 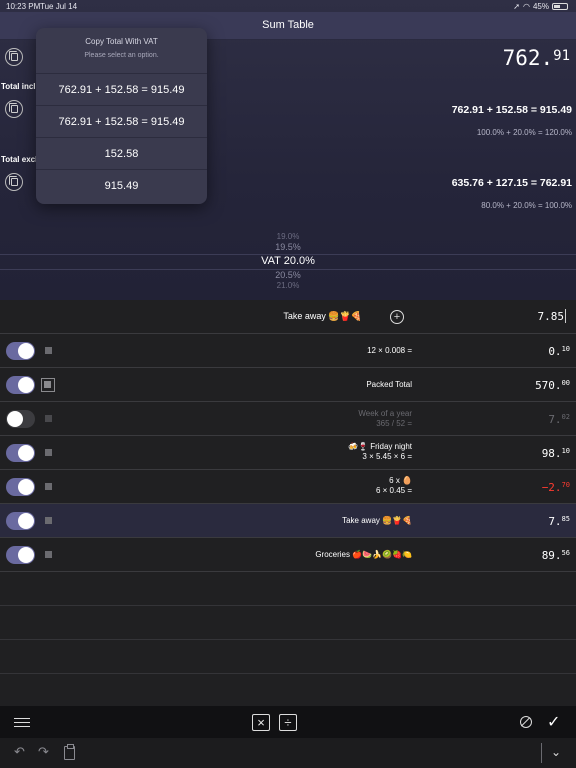 I want to click on table-row: Week of a year 365 / 52 = 7.02, so click(x=288, y=419).